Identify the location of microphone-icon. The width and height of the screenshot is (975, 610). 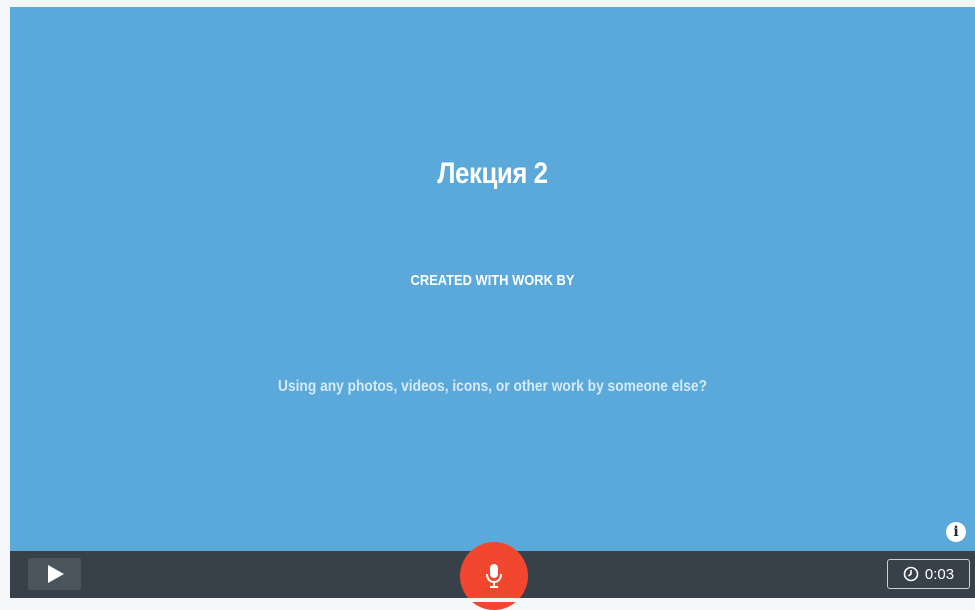
(494, 576).